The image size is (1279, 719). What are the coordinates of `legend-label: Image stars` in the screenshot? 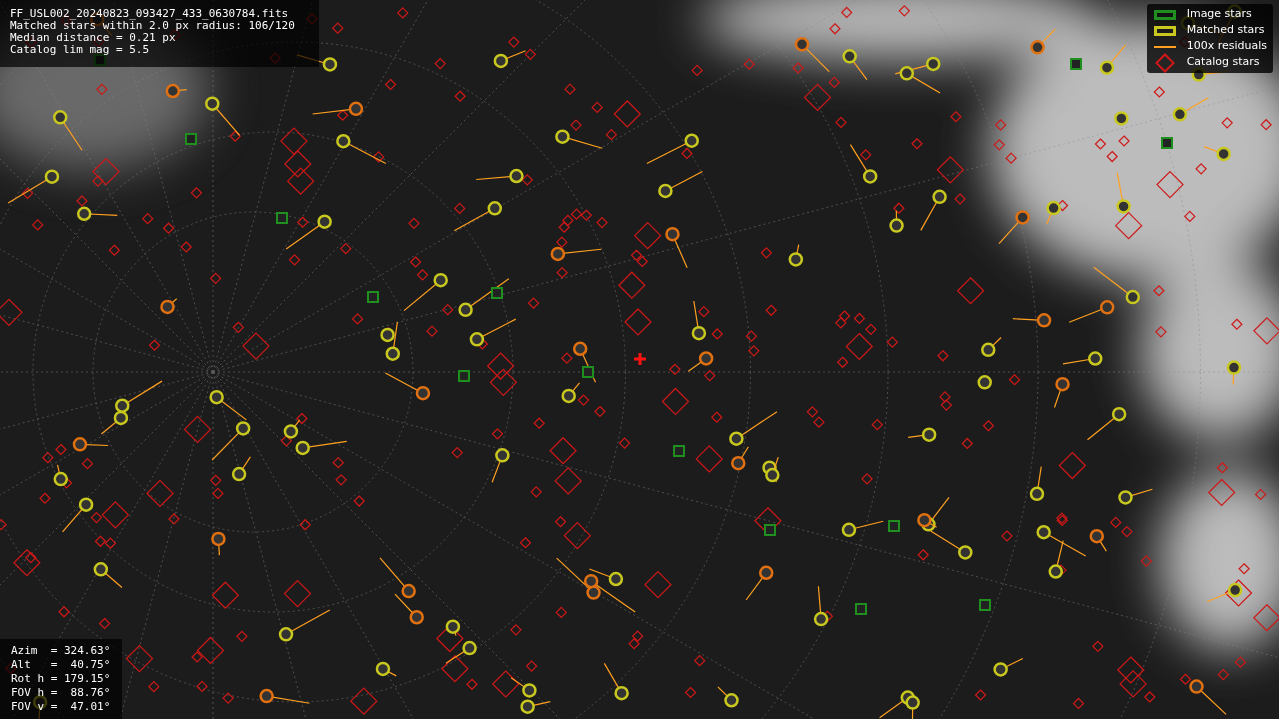 It's located at (1219, 14).